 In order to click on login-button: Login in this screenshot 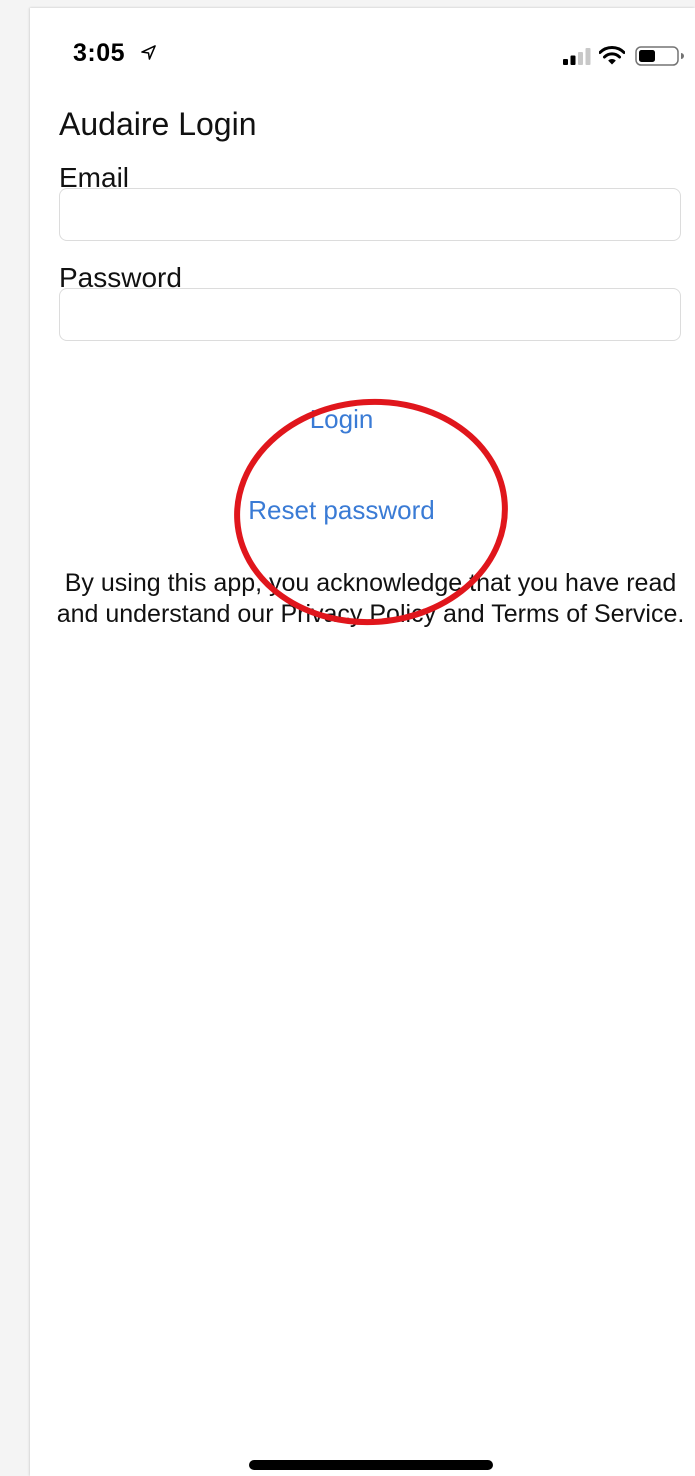, I will do `click(341, 419)`.